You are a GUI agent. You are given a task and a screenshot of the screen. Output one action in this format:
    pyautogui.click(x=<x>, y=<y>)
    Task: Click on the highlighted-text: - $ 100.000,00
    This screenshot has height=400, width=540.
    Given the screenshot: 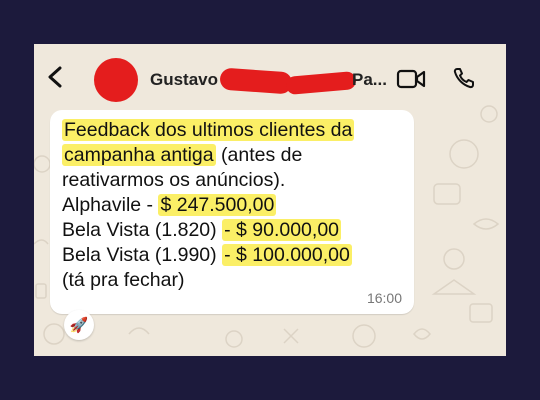 What is the action you would take?
    pyautogui.click(x=287, y=255)
    